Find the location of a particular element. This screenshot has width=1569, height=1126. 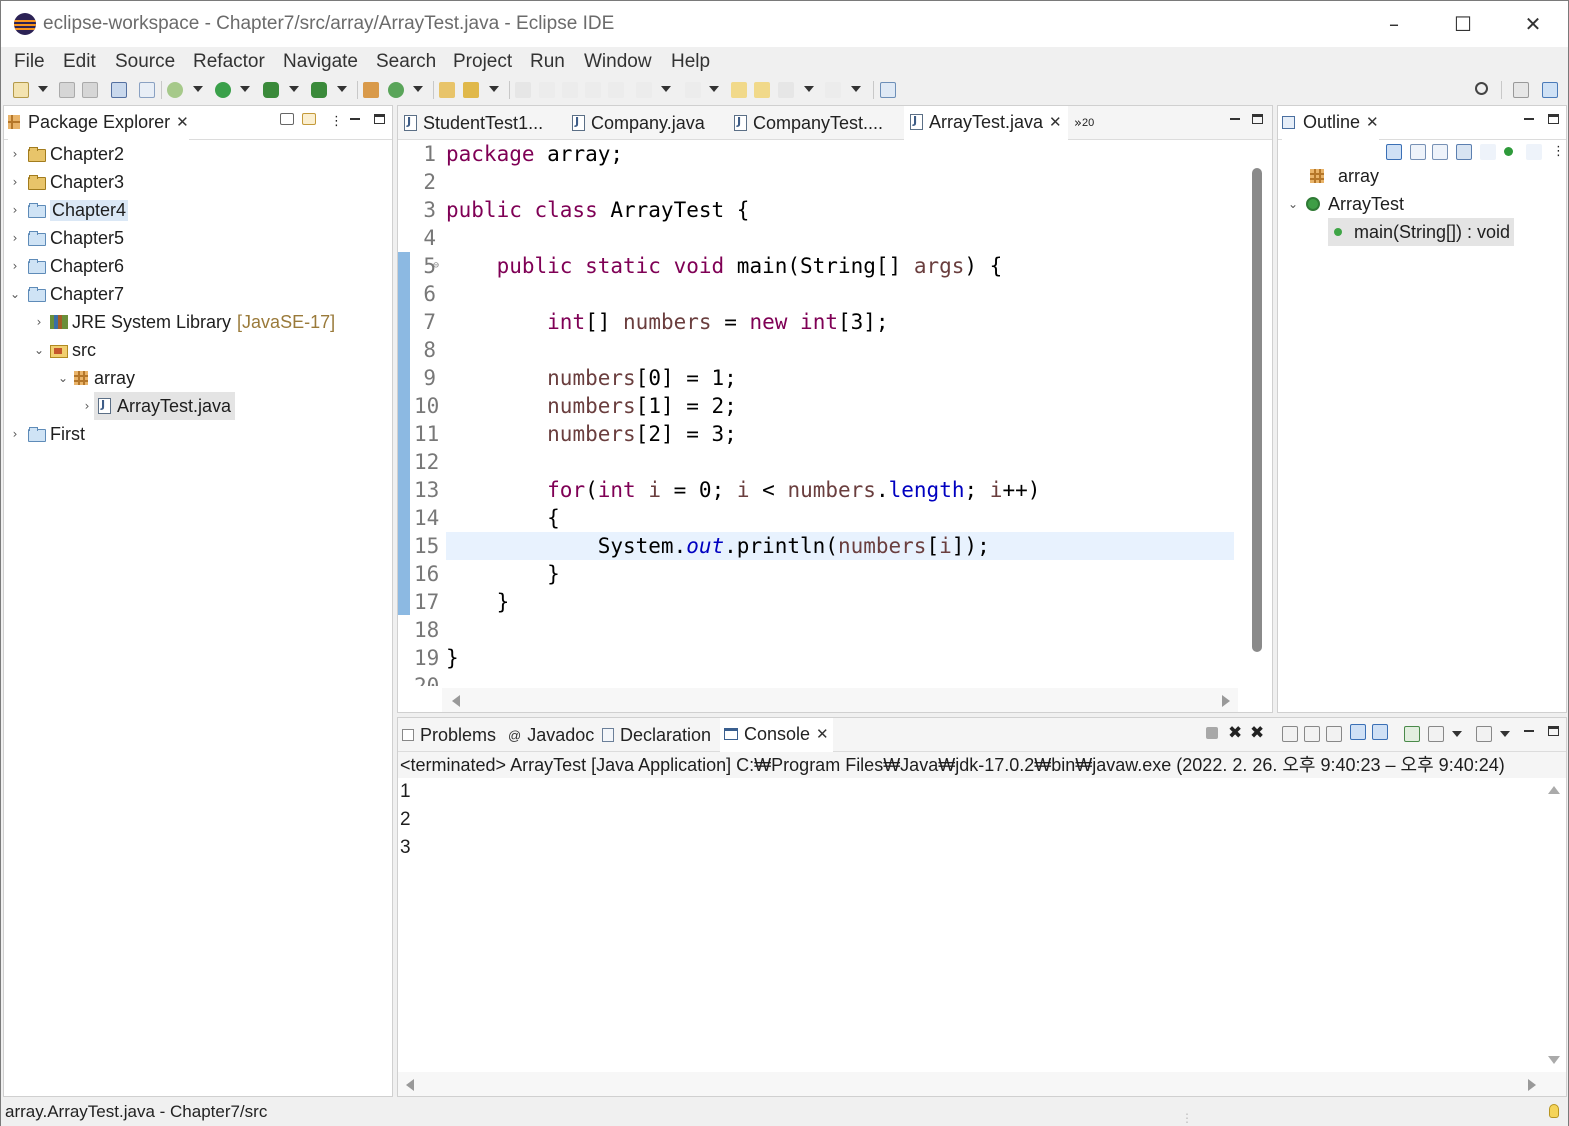

code-line-18: 18 is located at coordinates (816, 630).